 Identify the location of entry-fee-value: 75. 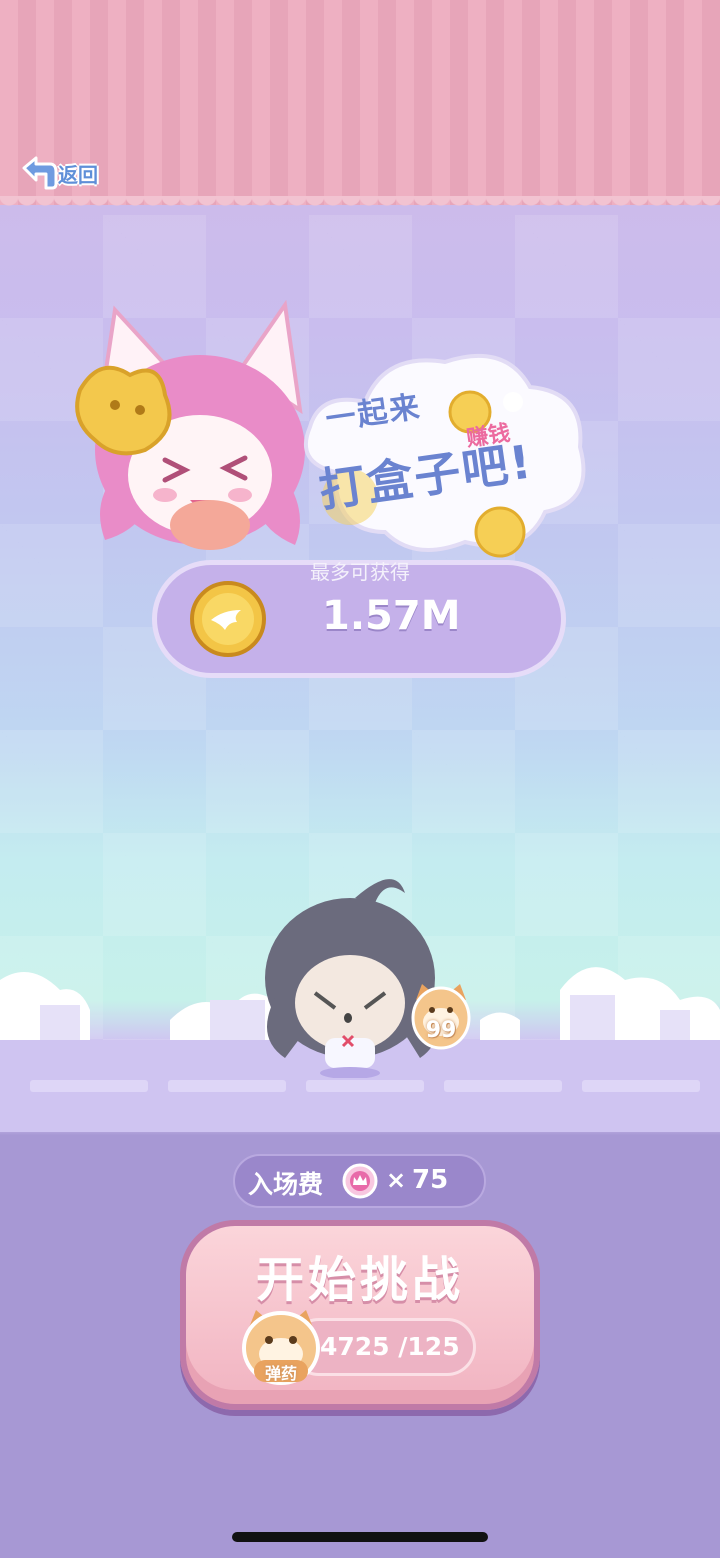
(430, 1180).